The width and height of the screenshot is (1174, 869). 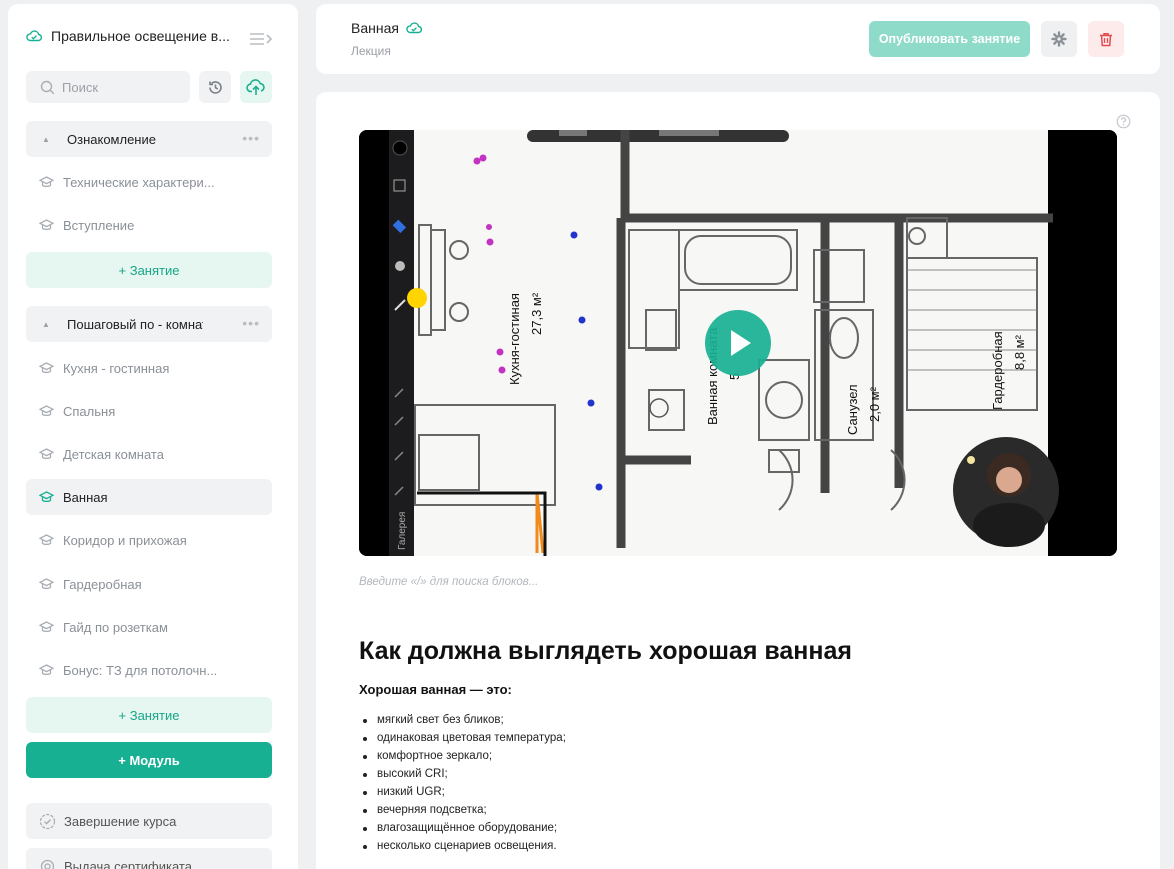 What do you see at coordinates (514, 339) in the screenshot?
I see `room-label: Кухня-гостиная` at bounding box center [514, 339].